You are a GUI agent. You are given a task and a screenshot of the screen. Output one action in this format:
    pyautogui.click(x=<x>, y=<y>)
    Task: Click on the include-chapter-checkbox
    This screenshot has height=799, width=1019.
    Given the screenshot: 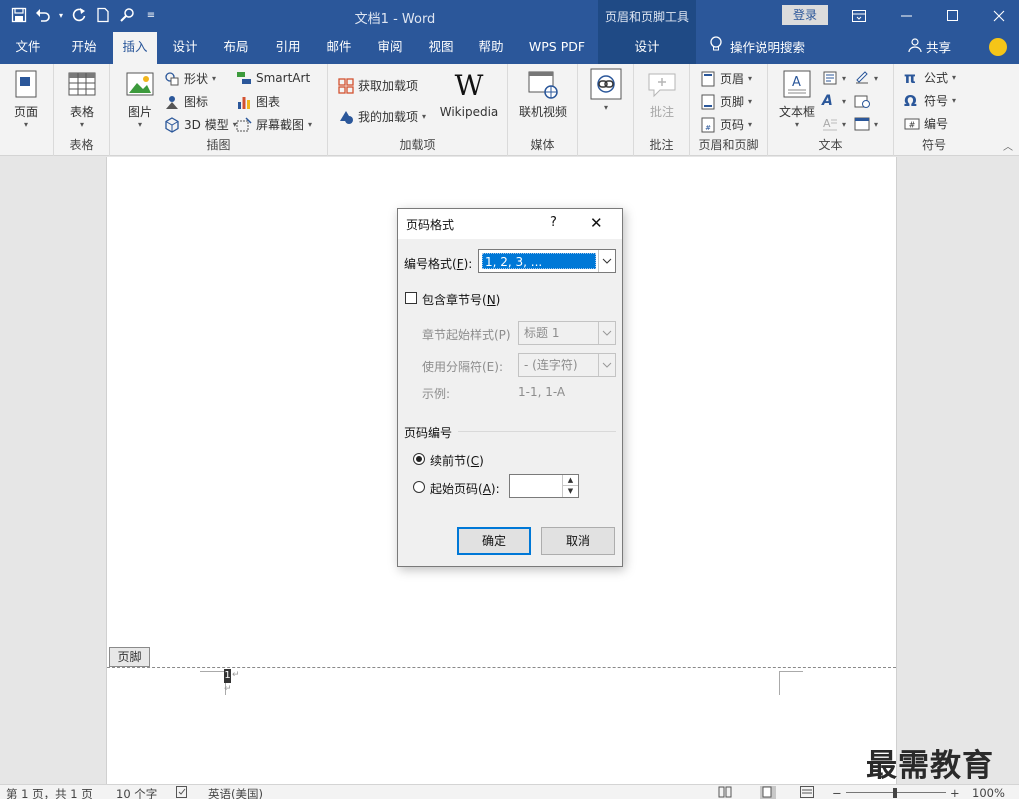 What is the action you would take?
    pyautogui.click(x=411, y=298)
    